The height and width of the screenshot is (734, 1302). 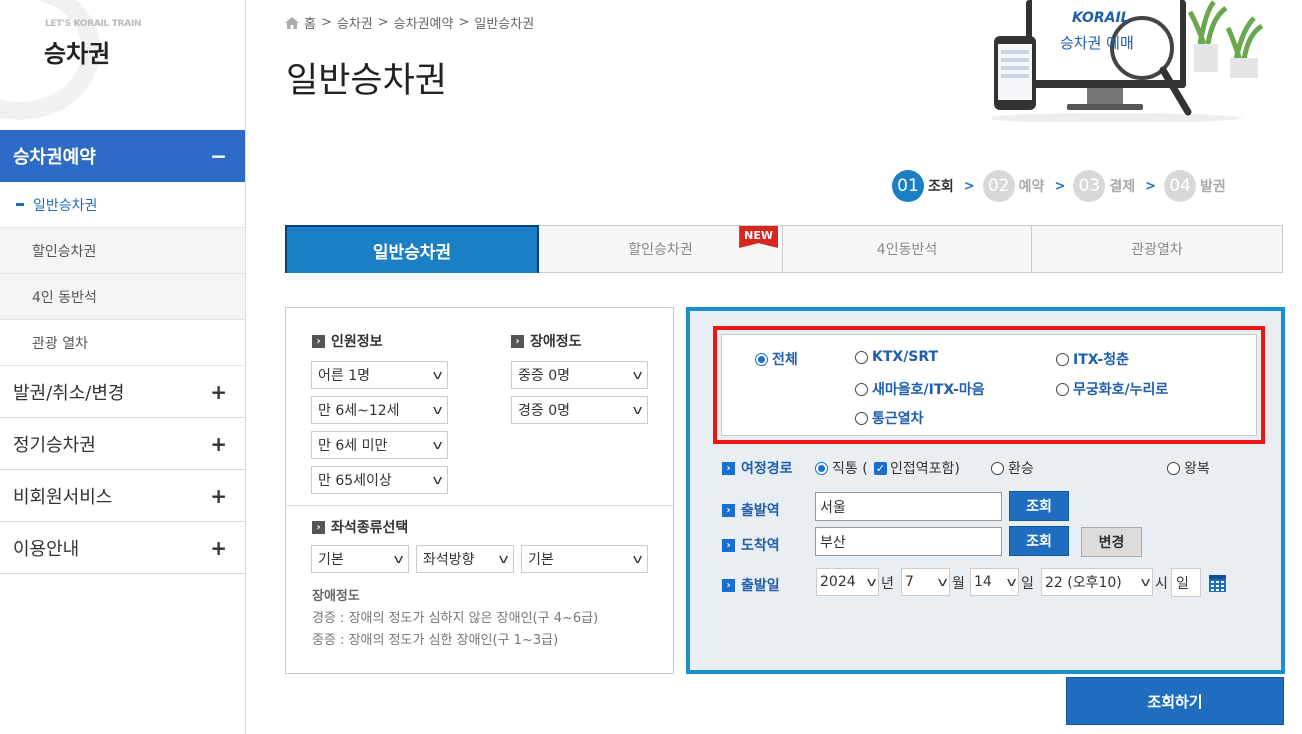 I want to click on tab-tour-train: 관광열차, so click(x=1157, y=249).